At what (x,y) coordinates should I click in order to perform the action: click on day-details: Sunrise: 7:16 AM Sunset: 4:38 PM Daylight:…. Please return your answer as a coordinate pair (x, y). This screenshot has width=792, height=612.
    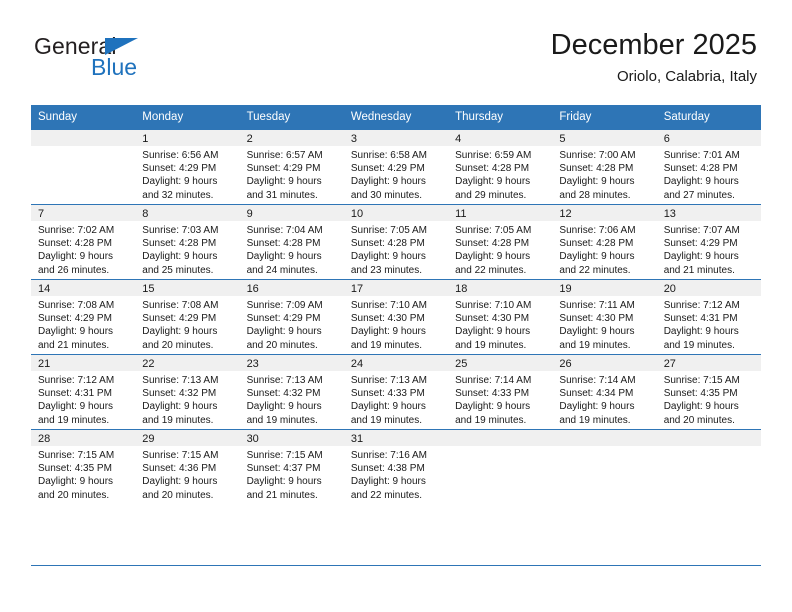
    Looking at the image, I should click on (396, 474).